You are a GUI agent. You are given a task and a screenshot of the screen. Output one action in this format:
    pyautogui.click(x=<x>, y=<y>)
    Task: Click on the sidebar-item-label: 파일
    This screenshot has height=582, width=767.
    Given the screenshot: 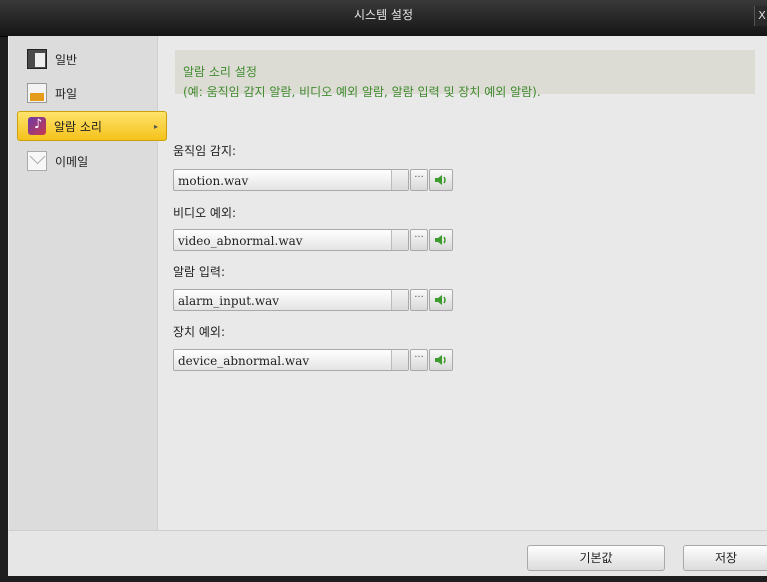 What is the action you would take?
    pyautogui.click(x=66, y=93)
    